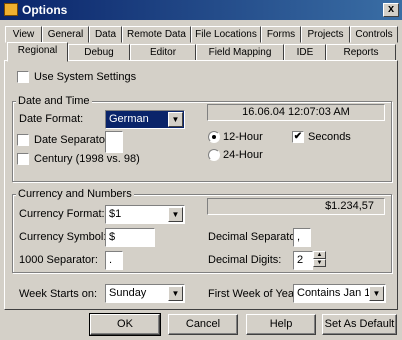 Image resolution: width=402 pixels, height=340 pixels. Describe the element at coordinates (254, 294) in the screenshot. I see `first-week-label: First Week of Year:` at that location.